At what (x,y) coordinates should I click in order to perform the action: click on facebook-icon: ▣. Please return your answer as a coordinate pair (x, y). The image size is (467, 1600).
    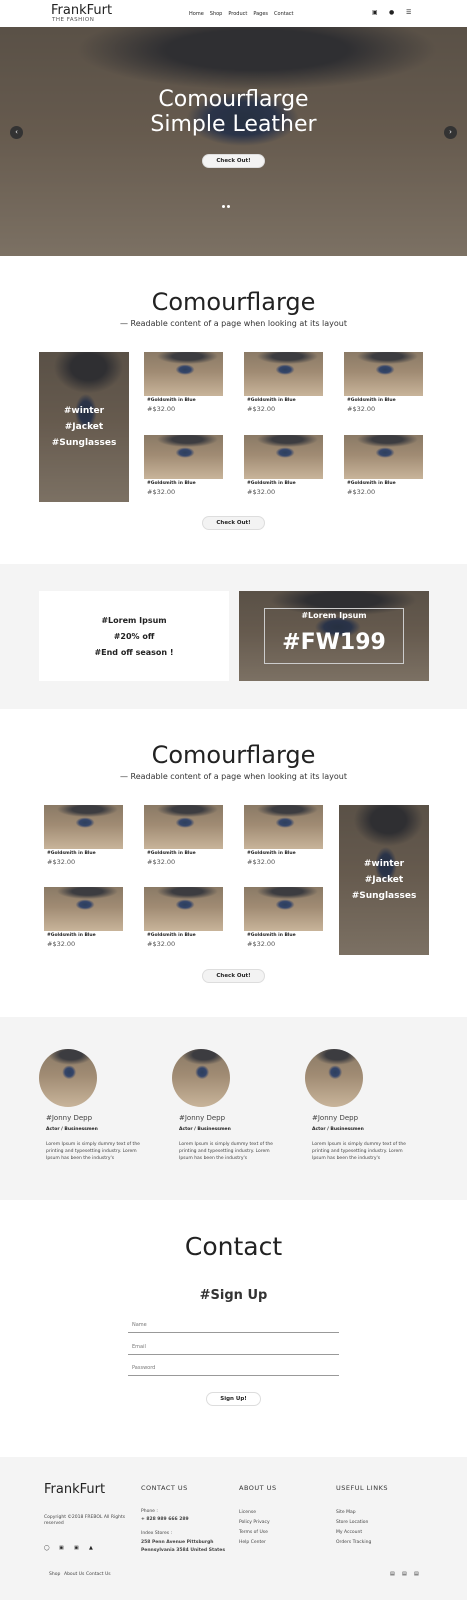
    Looking at the image, I should click on (76, 1548).